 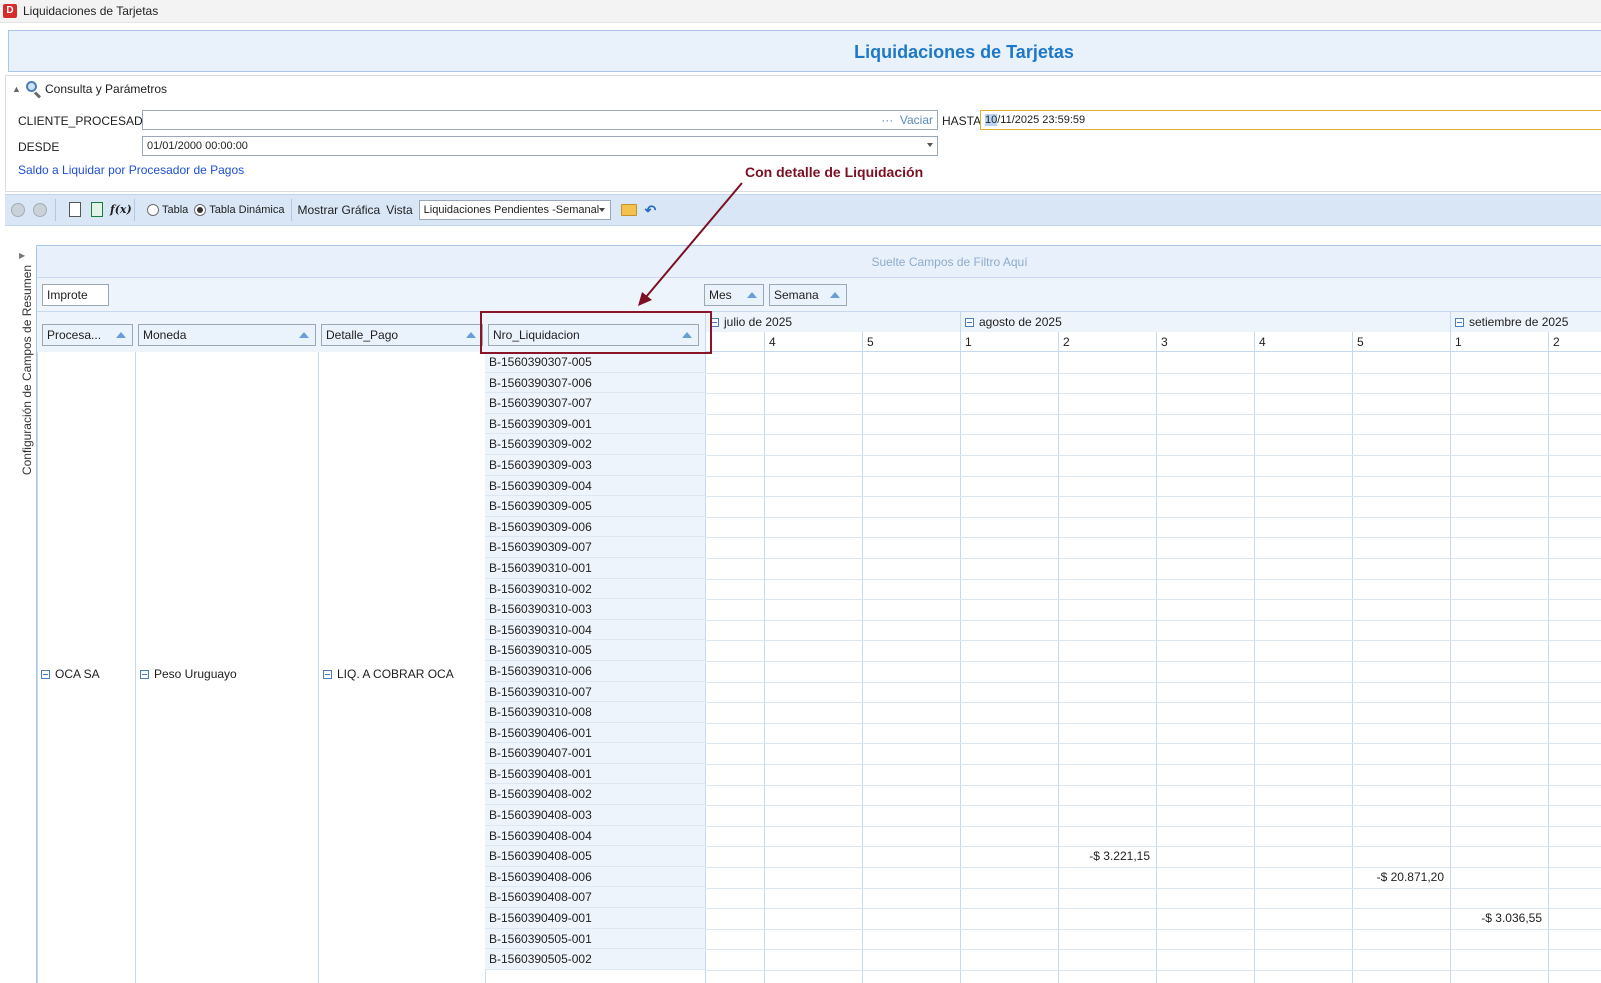 What do you see at coordinates (540, 120) in the screenshot?
I see `cliente-procesador-field: ··· Vaciar` at bounding box center [540, 120].